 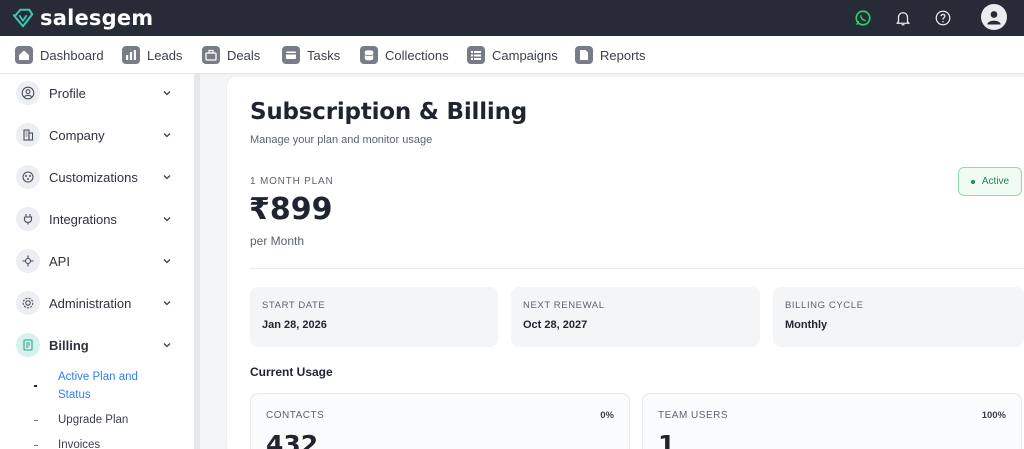 What do you see at coordinates (97, 261) in the screenshot?
I see `sidebar-item-api: API` at bounding box center [97, 261].